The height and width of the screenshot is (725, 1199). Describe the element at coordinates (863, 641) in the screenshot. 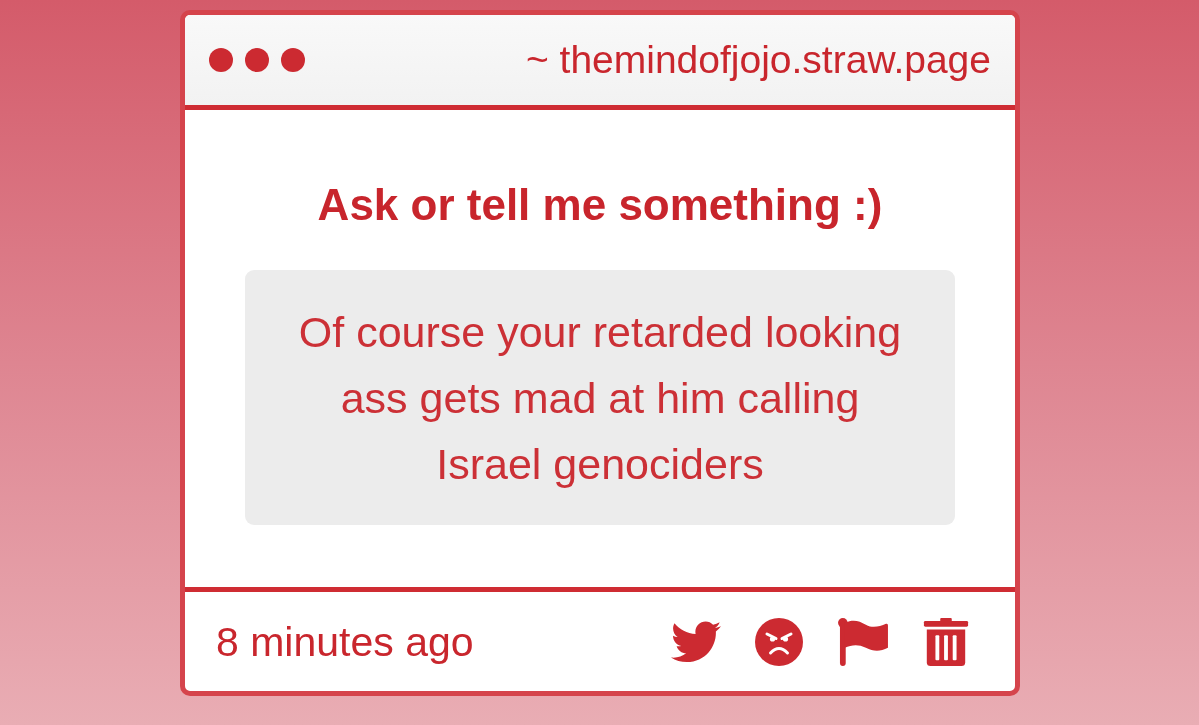

I see `flag-icon` at that location.